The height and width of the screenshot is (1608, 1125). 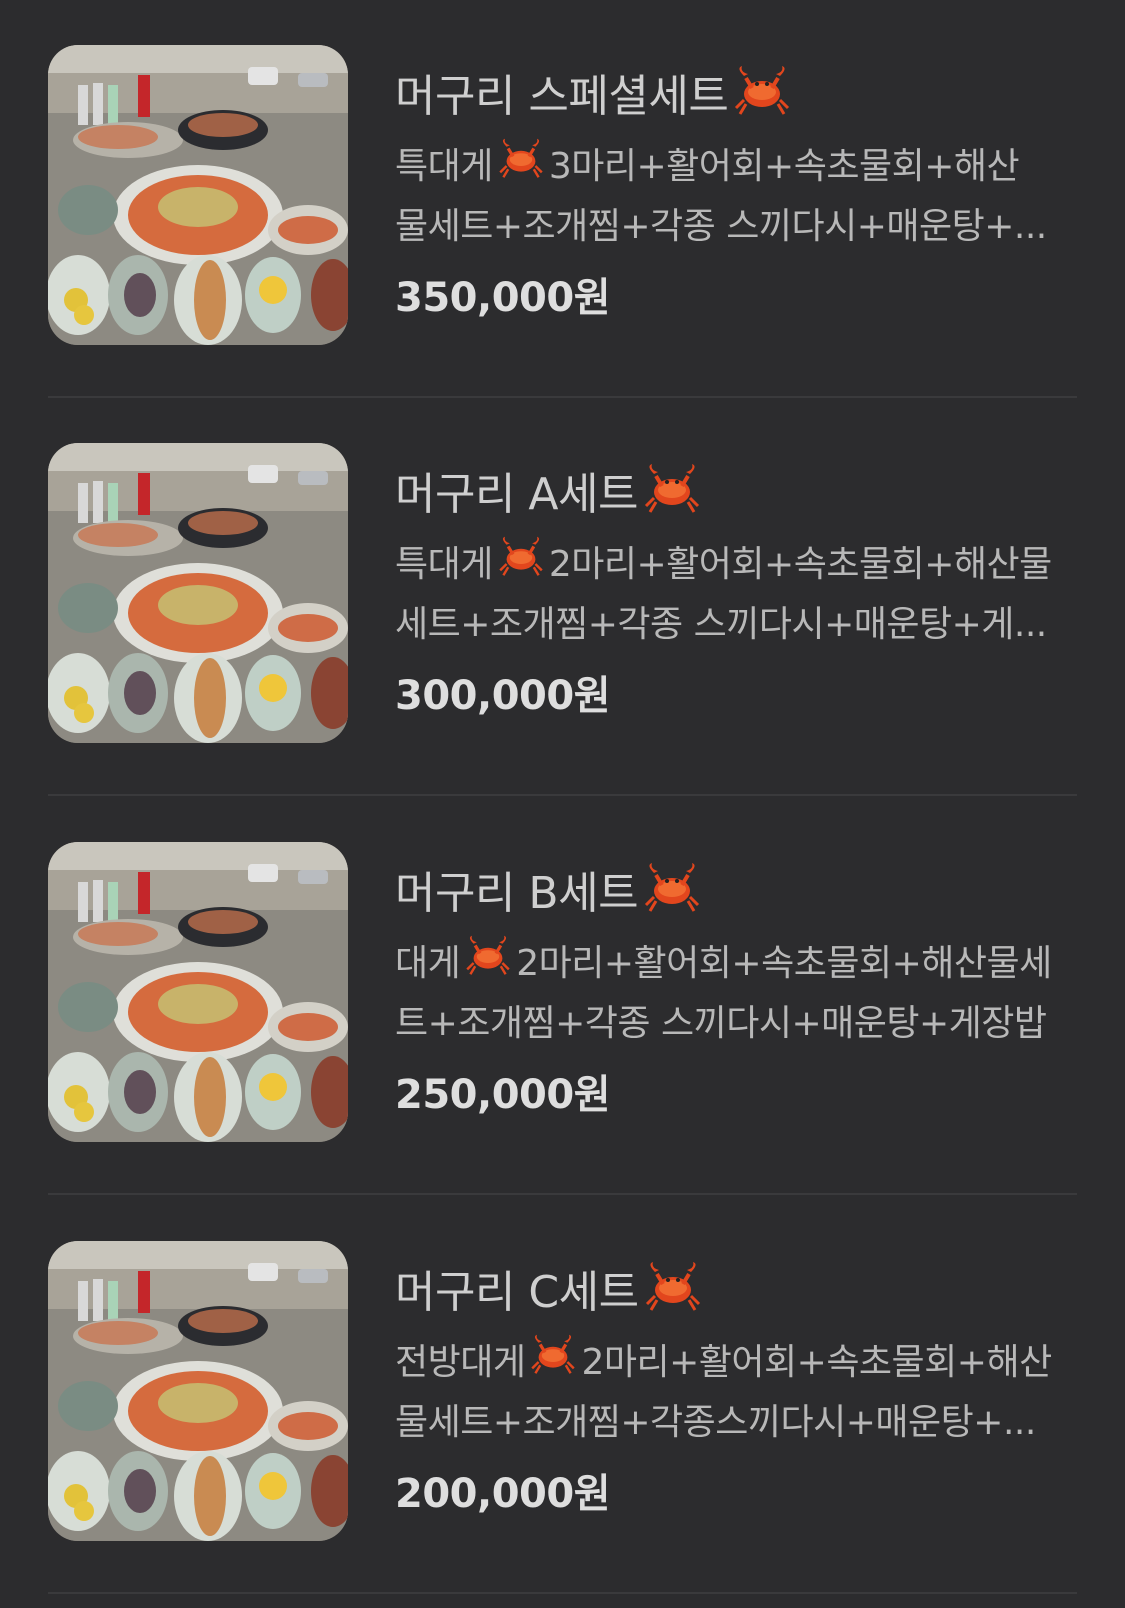 I want to click on menu-item-price: 300,000원, so click(x=503, y=696).